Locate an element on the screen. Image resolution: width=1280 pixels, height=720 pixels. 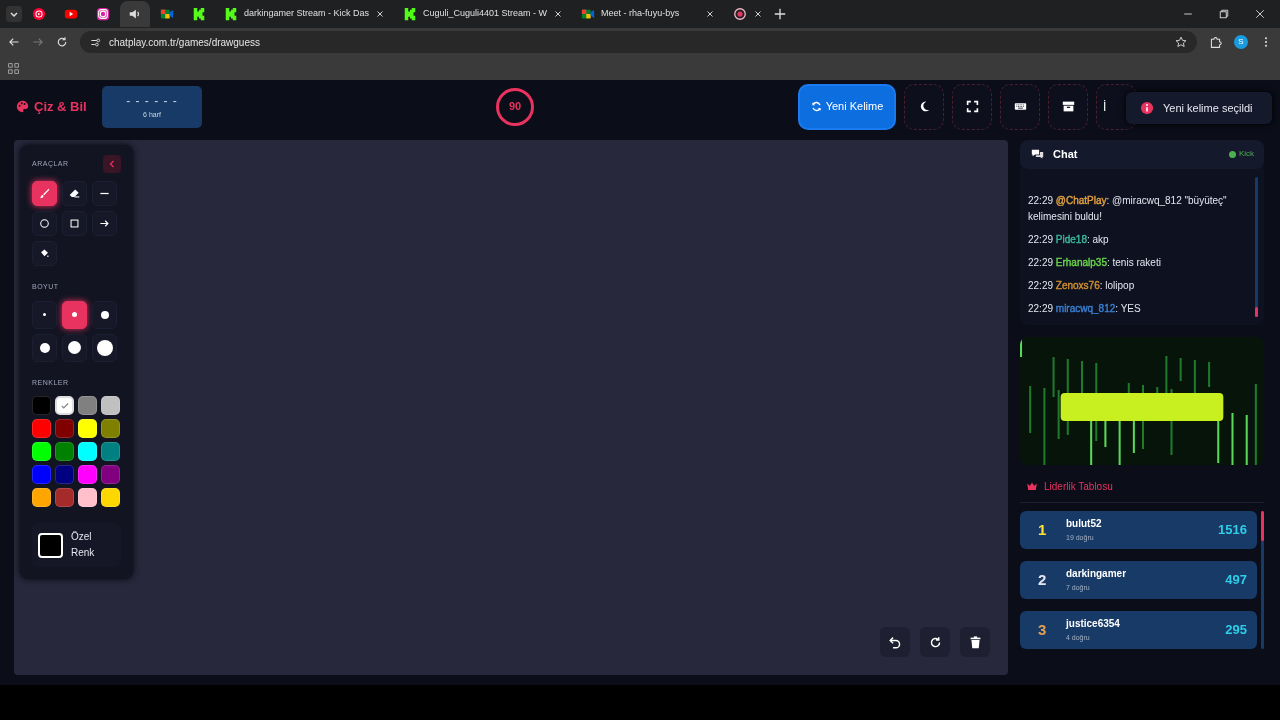
browser-tab is located at coordinates (135, 14).